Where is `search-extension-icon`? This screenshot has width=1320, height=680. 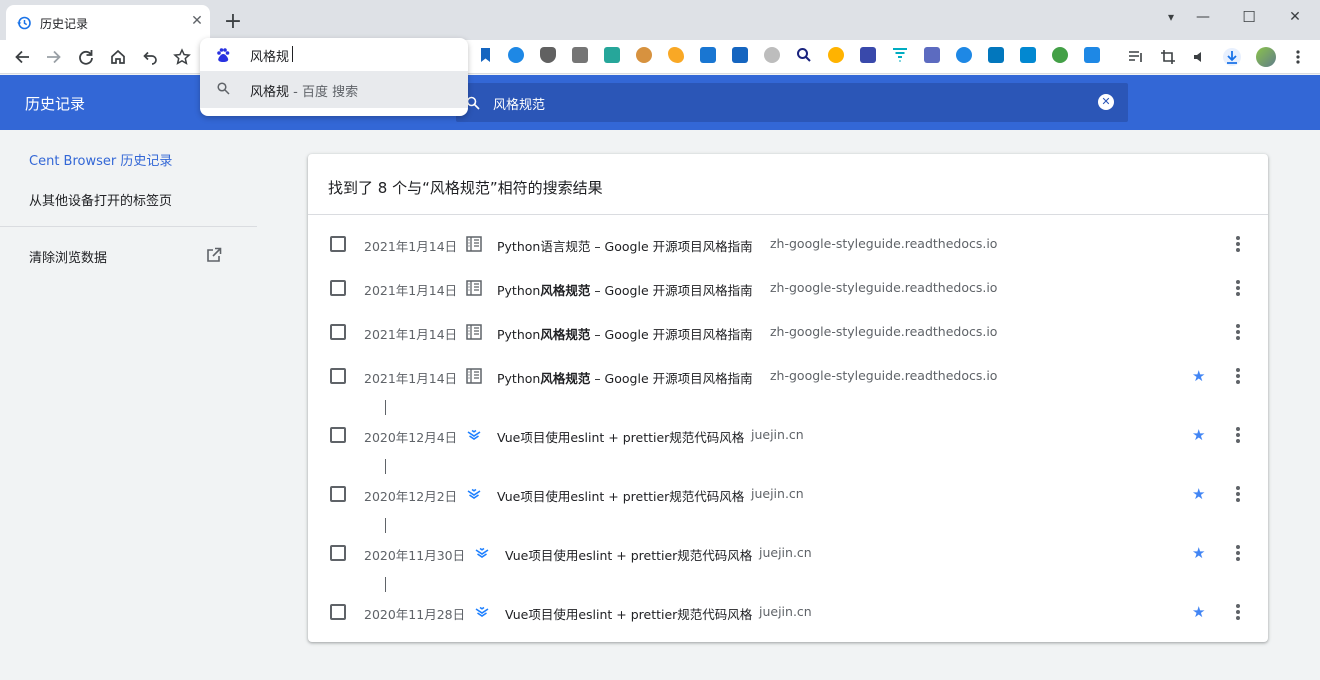 search-extension-icon is located at coordinates (804, 55).